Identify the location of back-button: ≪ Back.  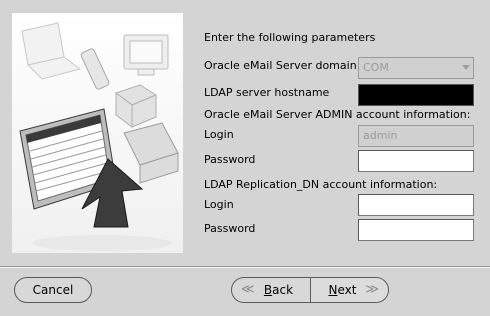
(271, 290).